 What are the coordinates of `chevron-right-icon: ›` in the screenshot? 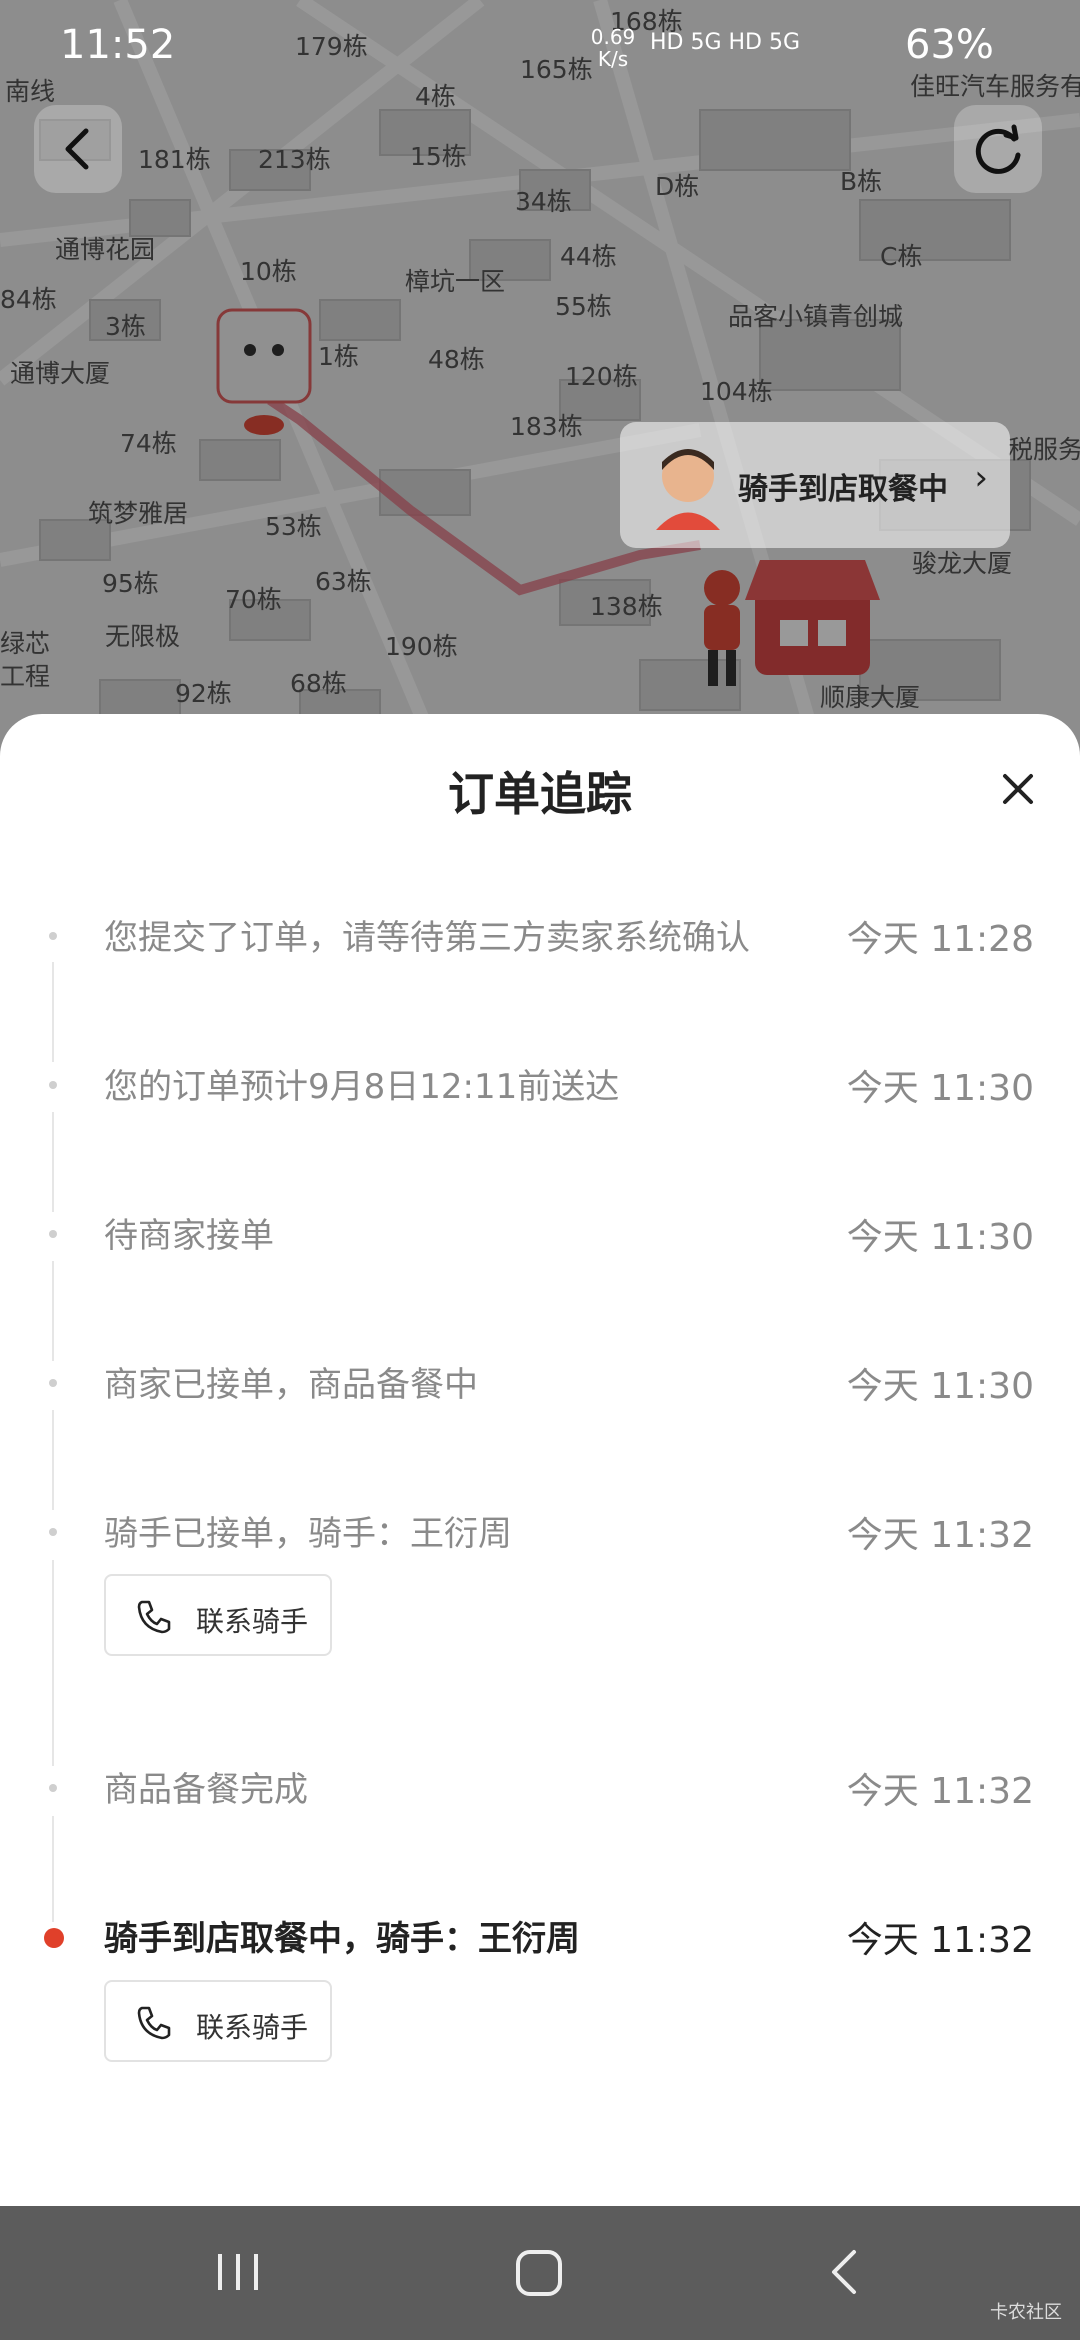 It's located at (981, 478).